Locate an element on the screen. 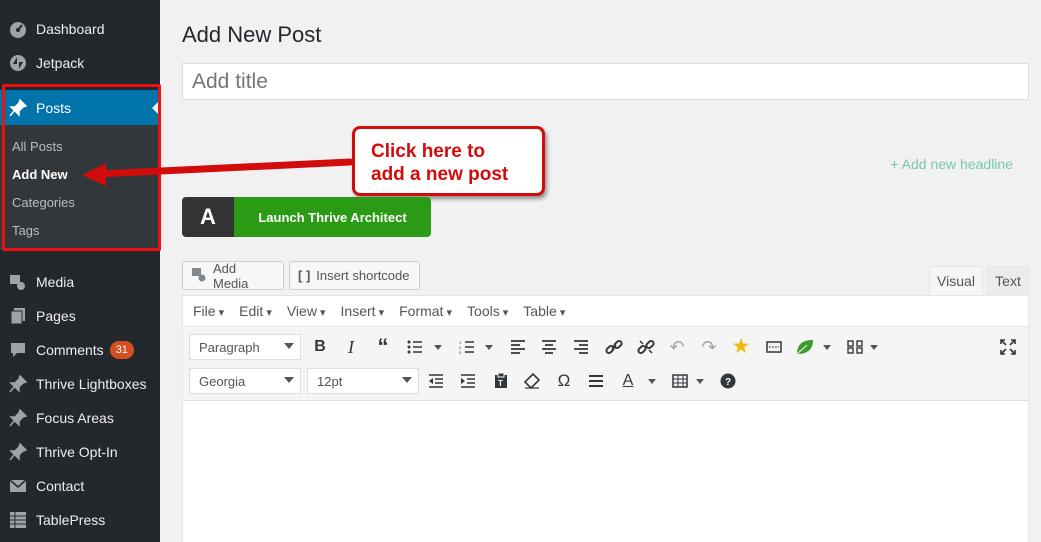  align-center-icon is located at coordinates (549, 347).